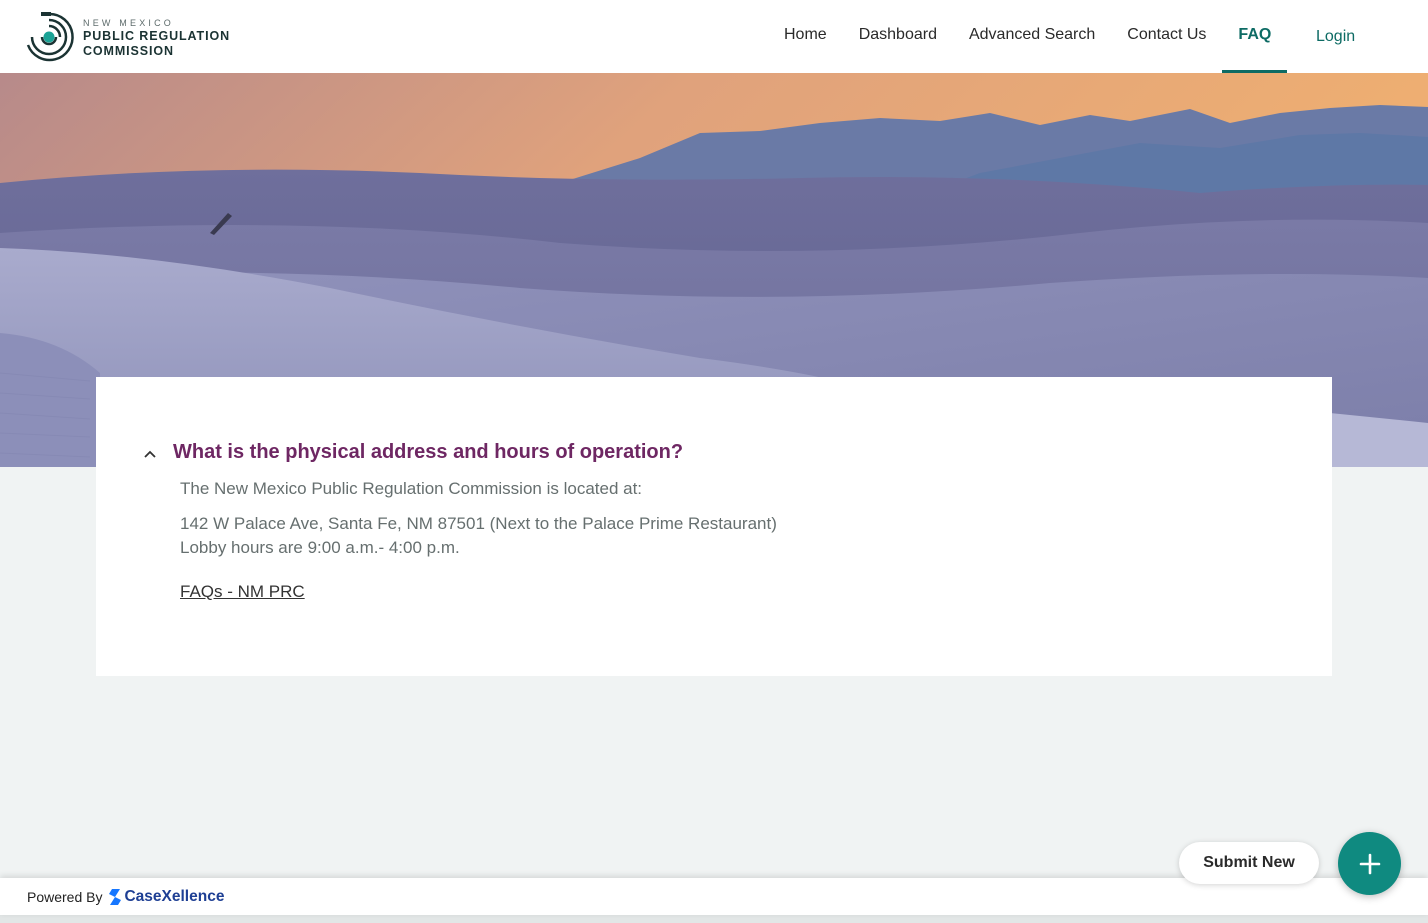 This screenshot has width=1428, height=923. I want to click on commission-logo-icon, so click(50, 37).